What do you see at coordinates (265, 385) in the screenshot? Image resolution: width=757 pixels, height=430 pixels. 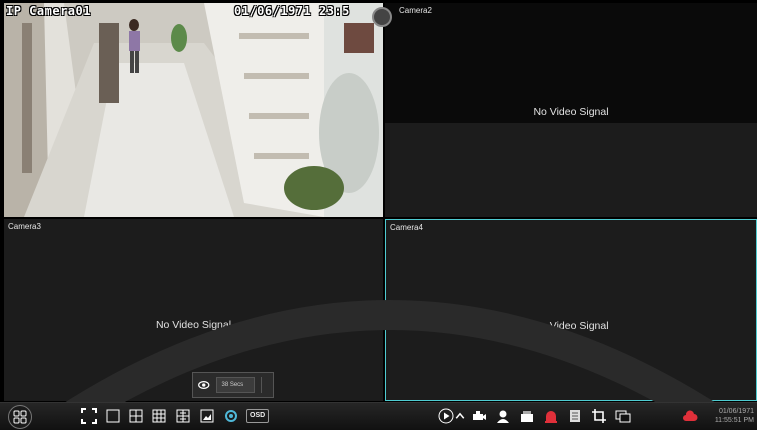 I see `dwell-time-stepper` at bounding box center [265, 385].